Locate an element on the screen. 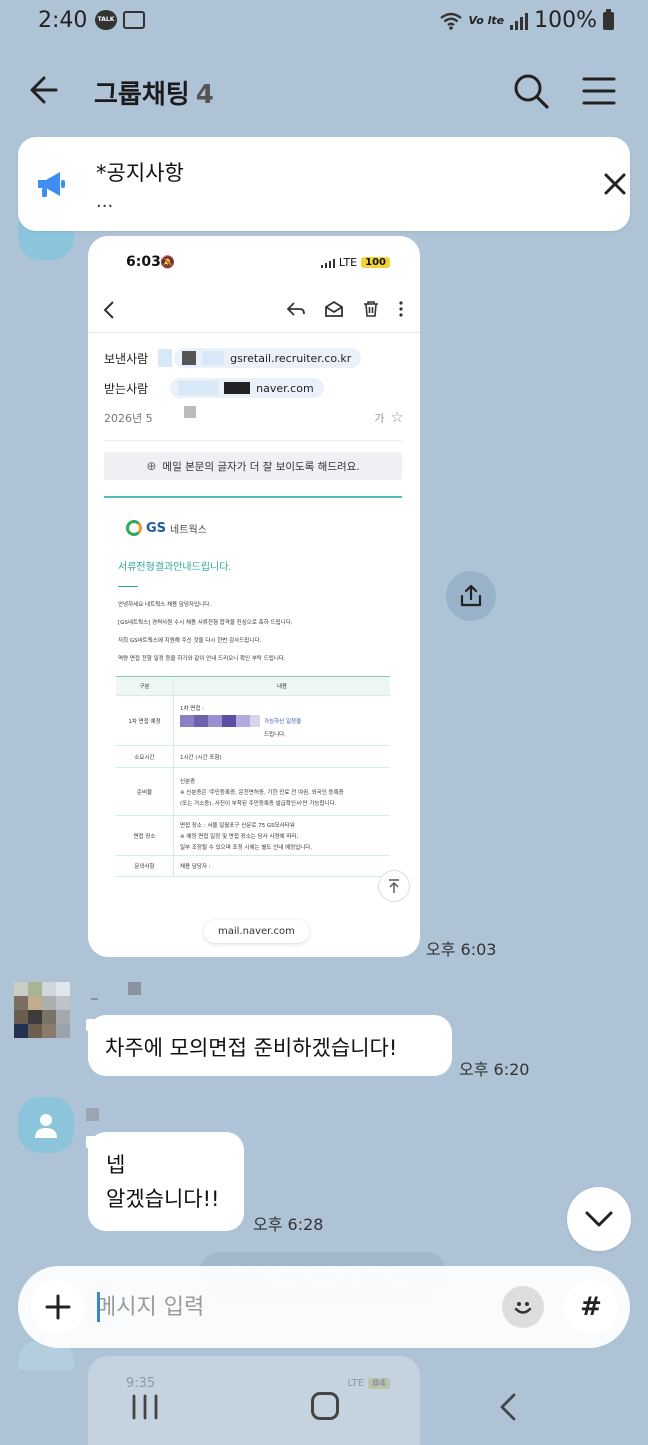 The width and height of the screenshot is (648, 1445). table-row: 1차 면접 예정 1차 면접 : 가능하신 일정을 드립니다. is located at coordinates (253, 720).